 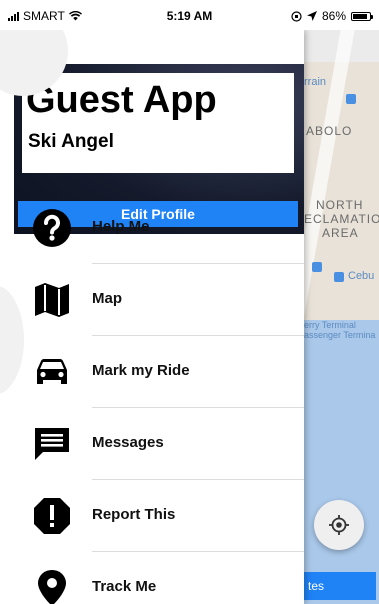 I want to click on battery-percent: 86%, so click(x=333, y=16).